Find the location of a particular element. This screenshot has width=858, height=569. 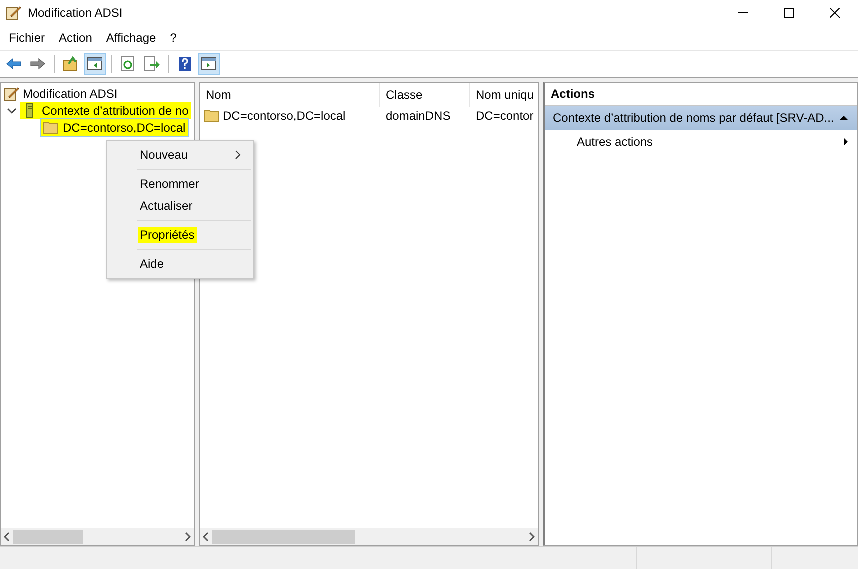

folder-icon is located at coordinates (212, 116).